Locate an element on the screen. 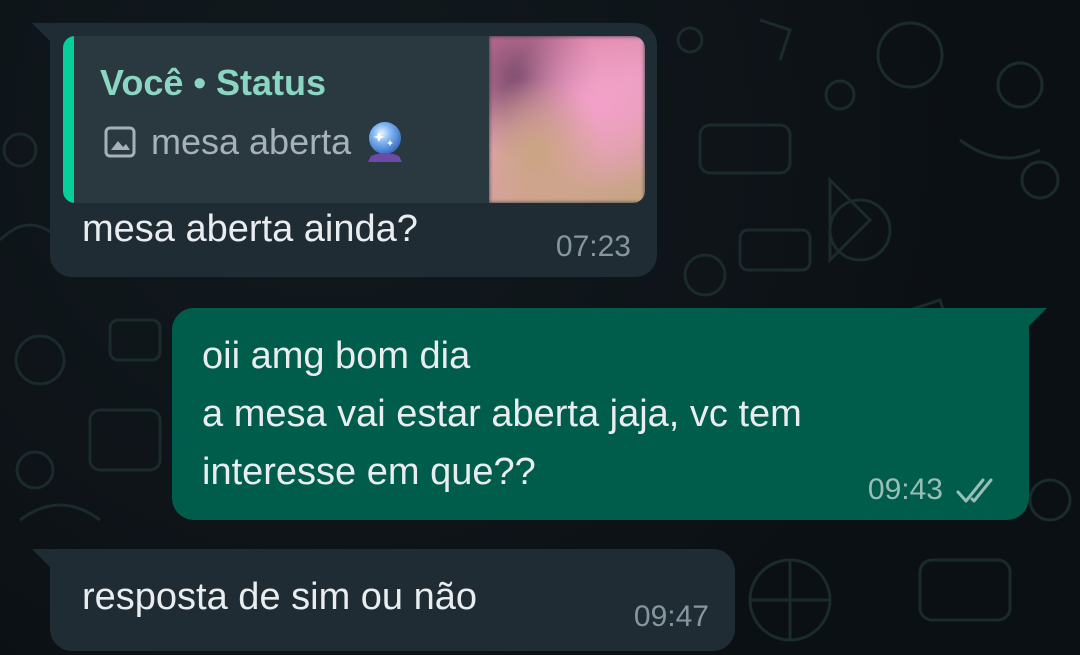 Image resolution: width=1080 pixels, height=655 pixels. message-text: resposta de sim ou não is located at coordinates (280, 597).